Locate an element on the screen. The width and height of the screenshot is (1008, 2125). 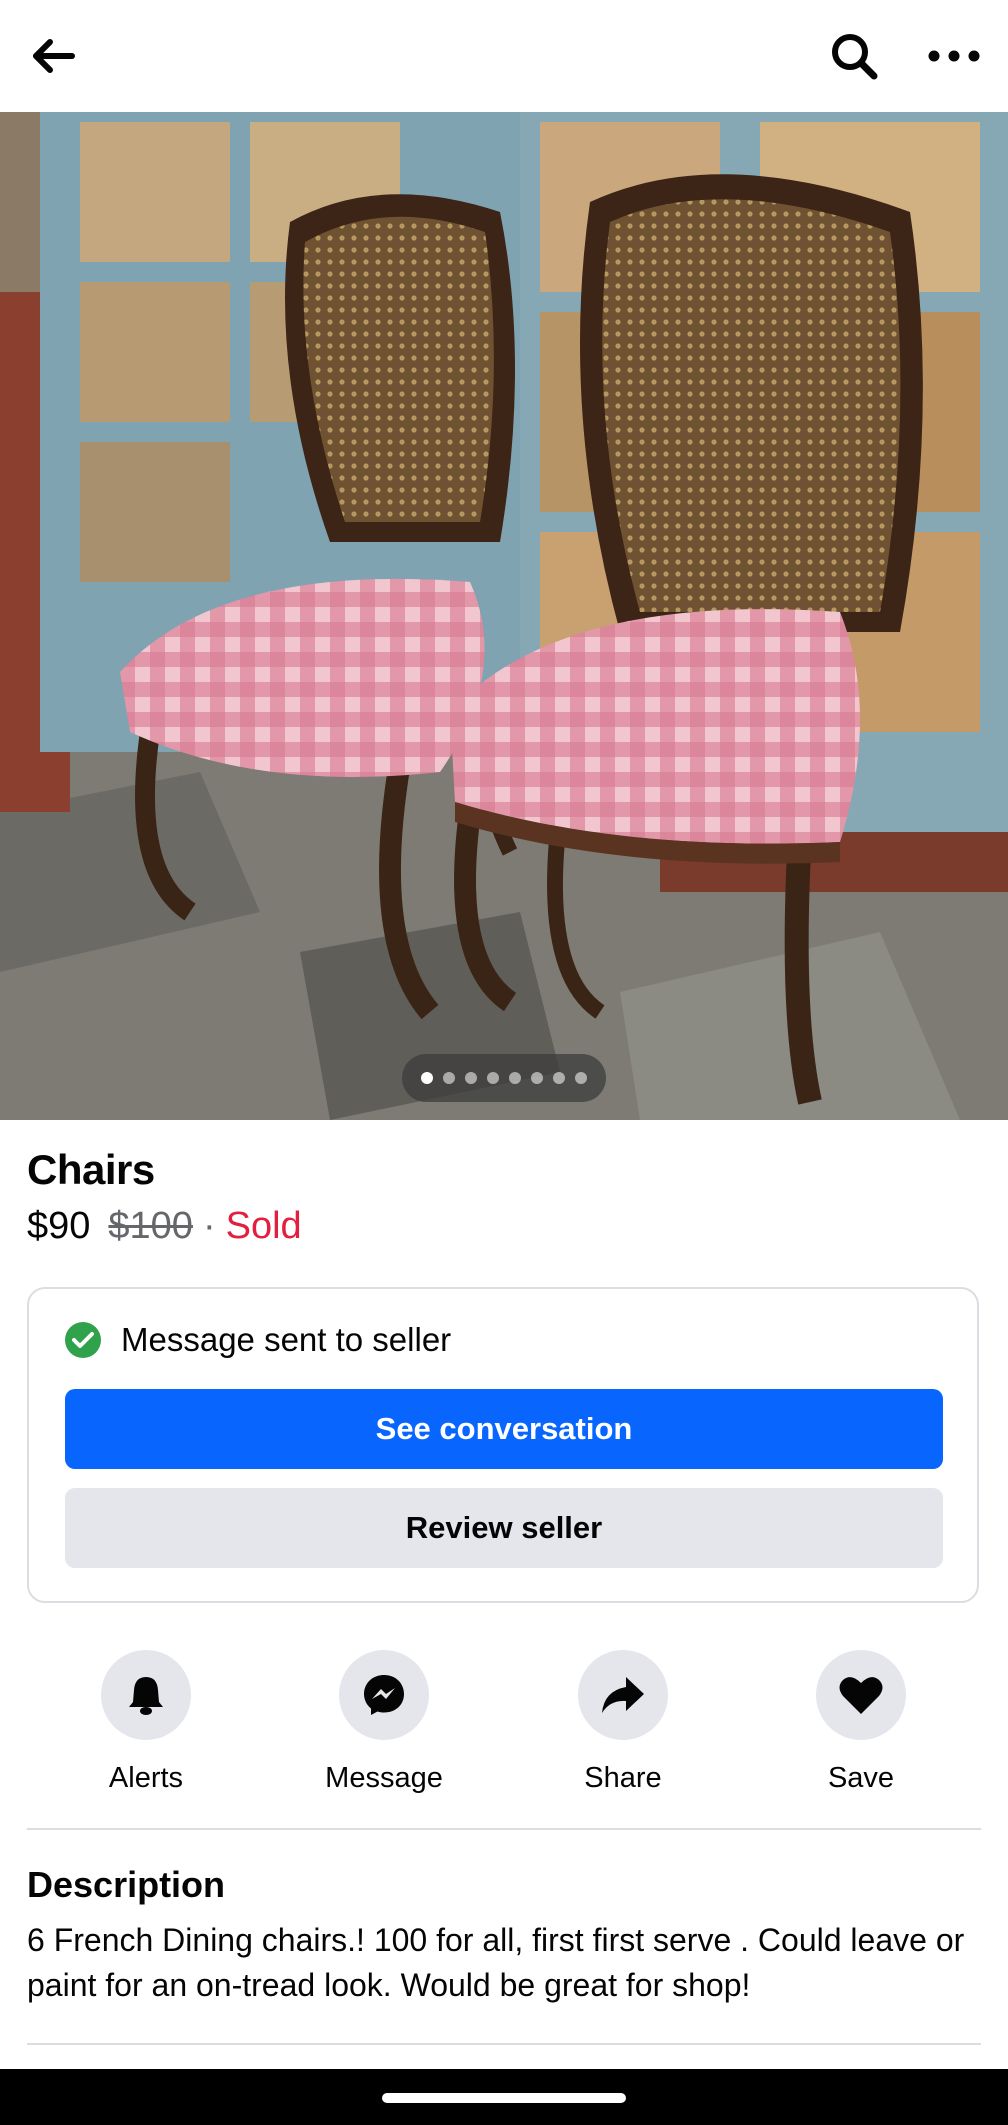
message-action: Message is located at coordinates (384, 1722).